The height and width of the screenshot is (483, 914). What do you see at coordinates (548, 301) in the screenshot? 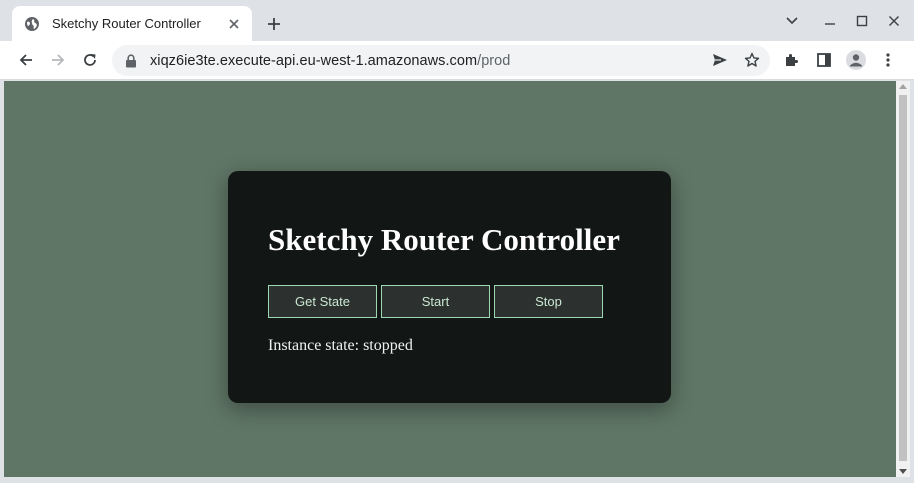
I see `stop-button: Stop` at bounding box center [548, 301].